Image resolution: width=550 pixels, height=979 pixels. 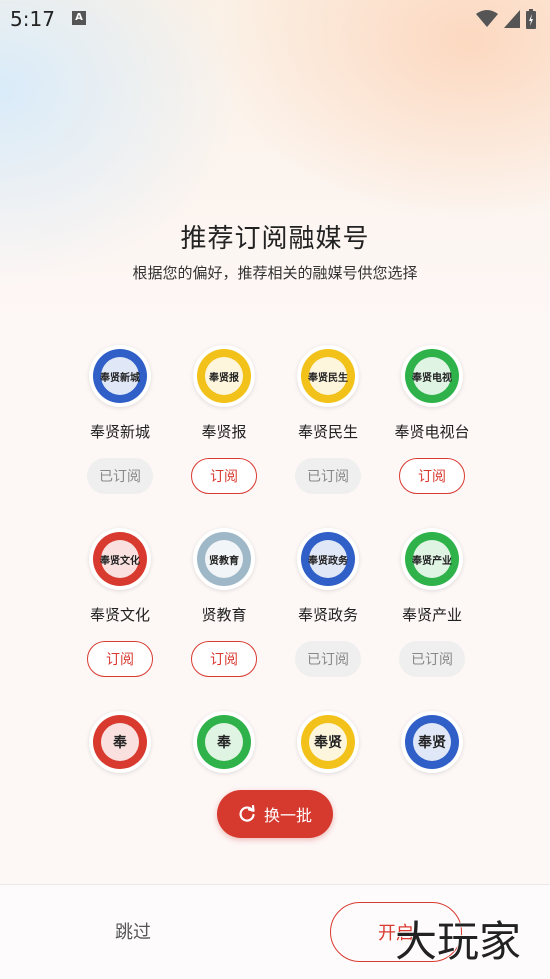 What do you see at coordinates (432, 802) in the screenshot?
I see `channel-item: 奉贤` at bounding box center [432, 802].